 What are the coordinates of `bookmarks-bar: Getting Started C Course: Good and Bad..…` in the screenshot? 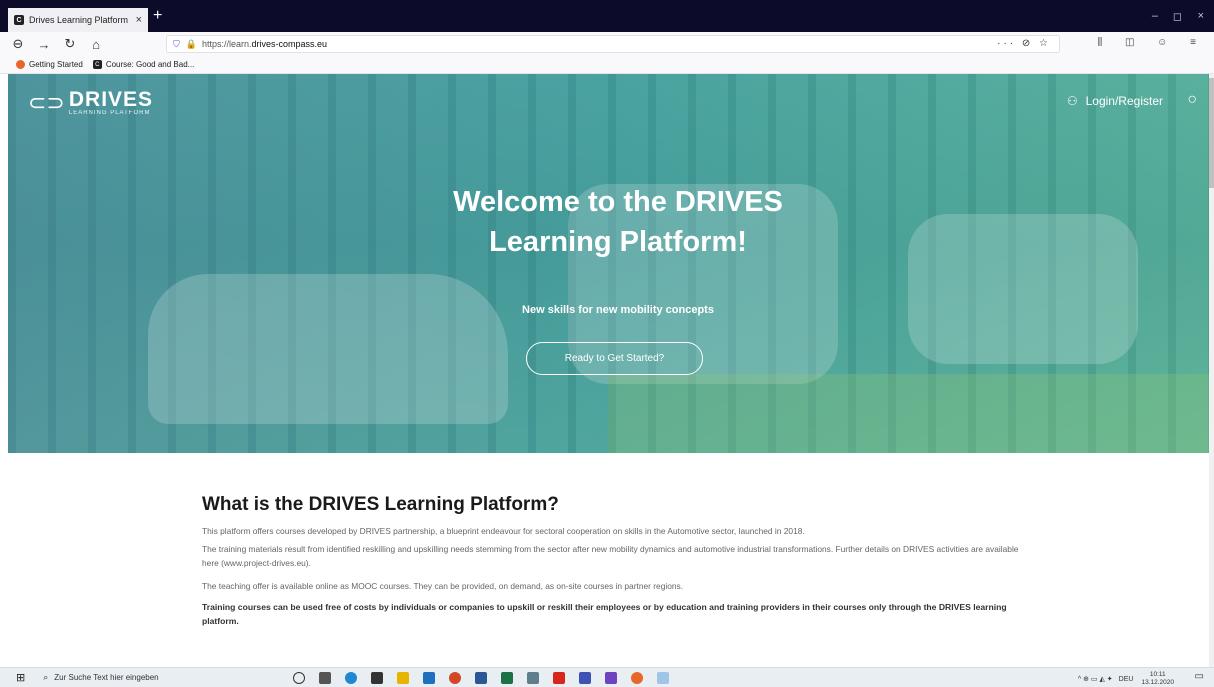 It's located at (607, 65).